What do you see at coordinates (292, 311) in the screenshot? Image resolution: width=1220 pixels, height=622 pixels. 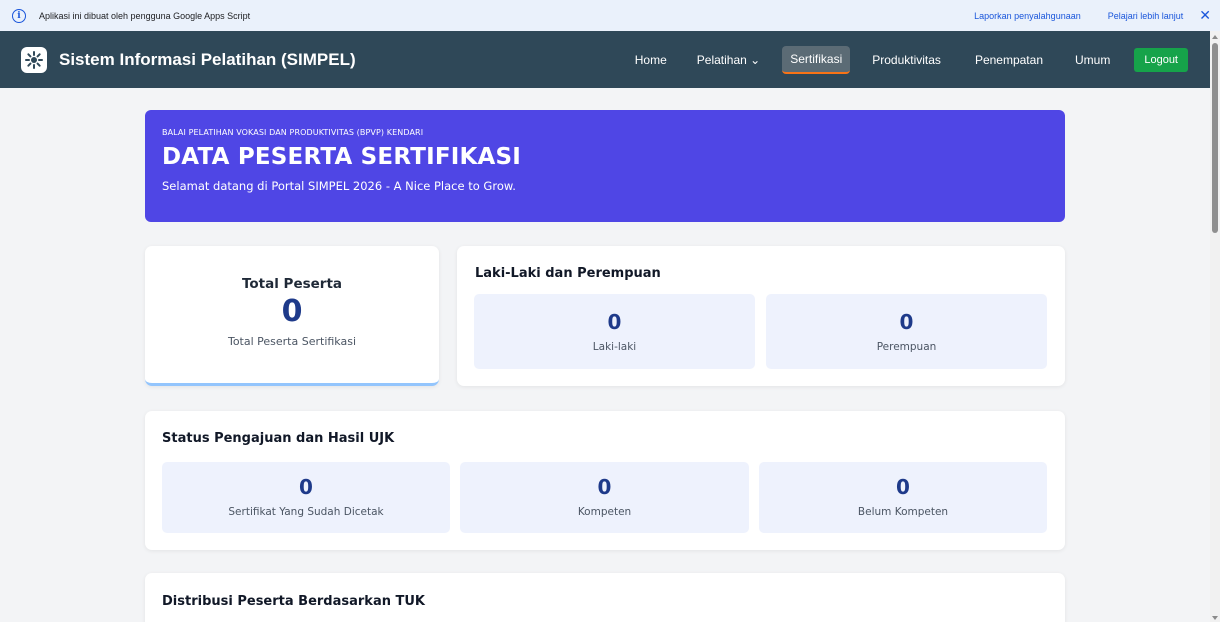 I see `total-value: 0` at bounding box center [292, 311].